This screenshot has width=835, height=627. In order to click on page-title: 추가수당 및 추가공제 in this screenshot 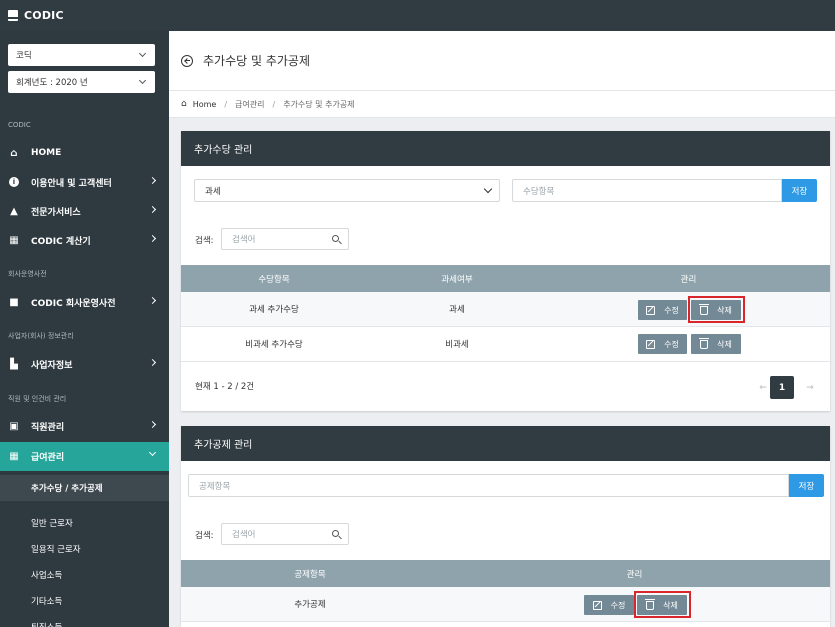, I will do `click(256, 61)`.